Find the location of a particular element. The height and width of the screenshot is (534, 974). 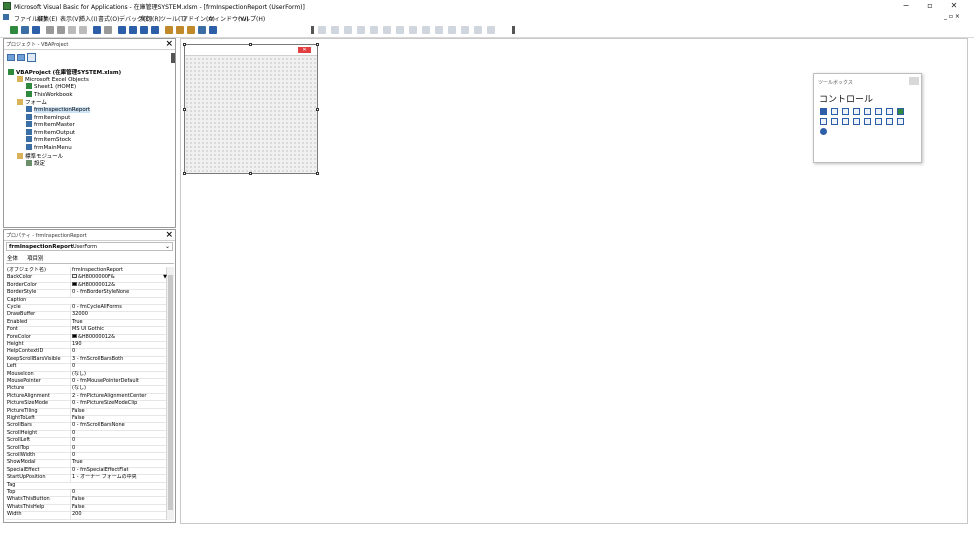

scrollbar-icon is located at coordinates (867, 121).